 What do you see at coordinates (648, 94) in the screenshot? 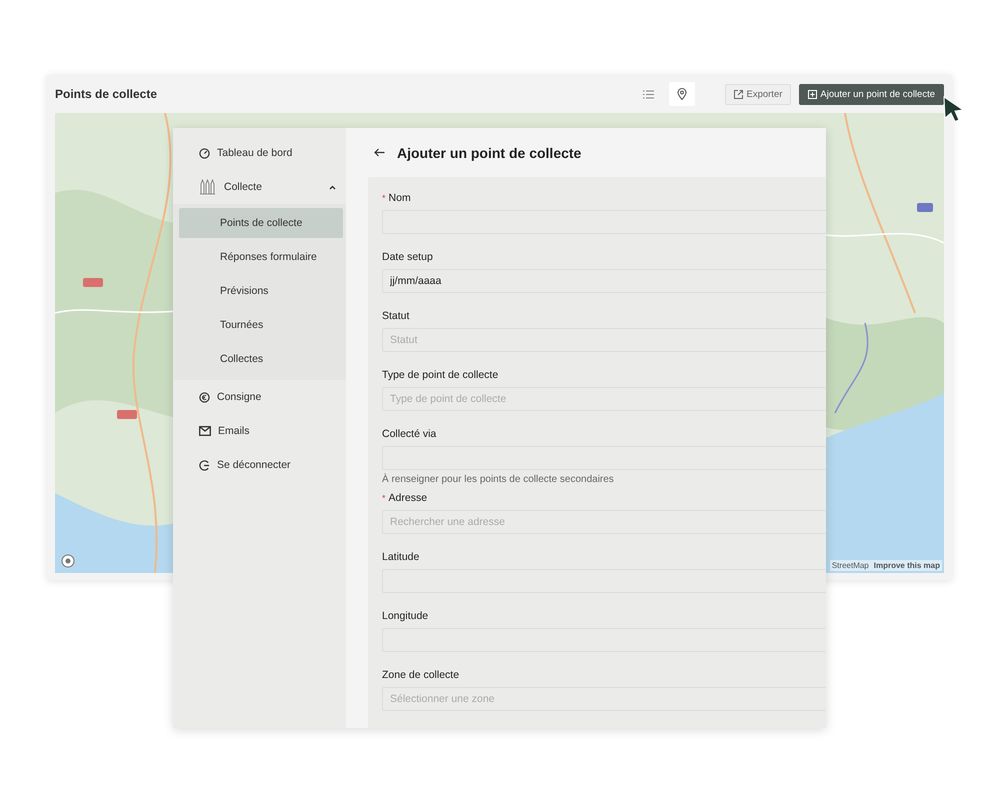
I see `list-icon` at bounding box center [648, 94].